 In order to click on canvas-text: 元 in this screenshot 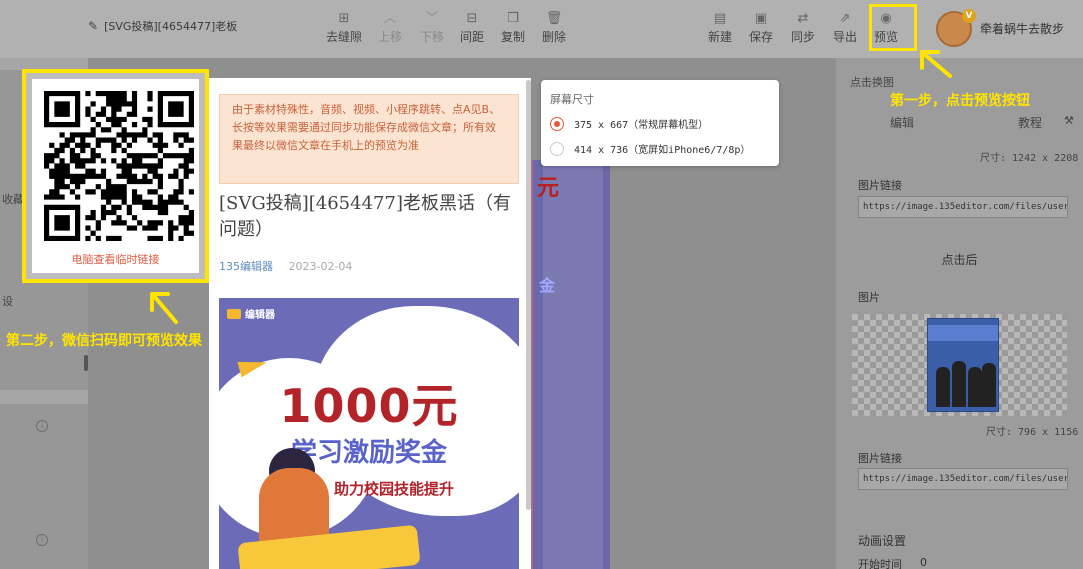, I will do `click(548, 188)`.